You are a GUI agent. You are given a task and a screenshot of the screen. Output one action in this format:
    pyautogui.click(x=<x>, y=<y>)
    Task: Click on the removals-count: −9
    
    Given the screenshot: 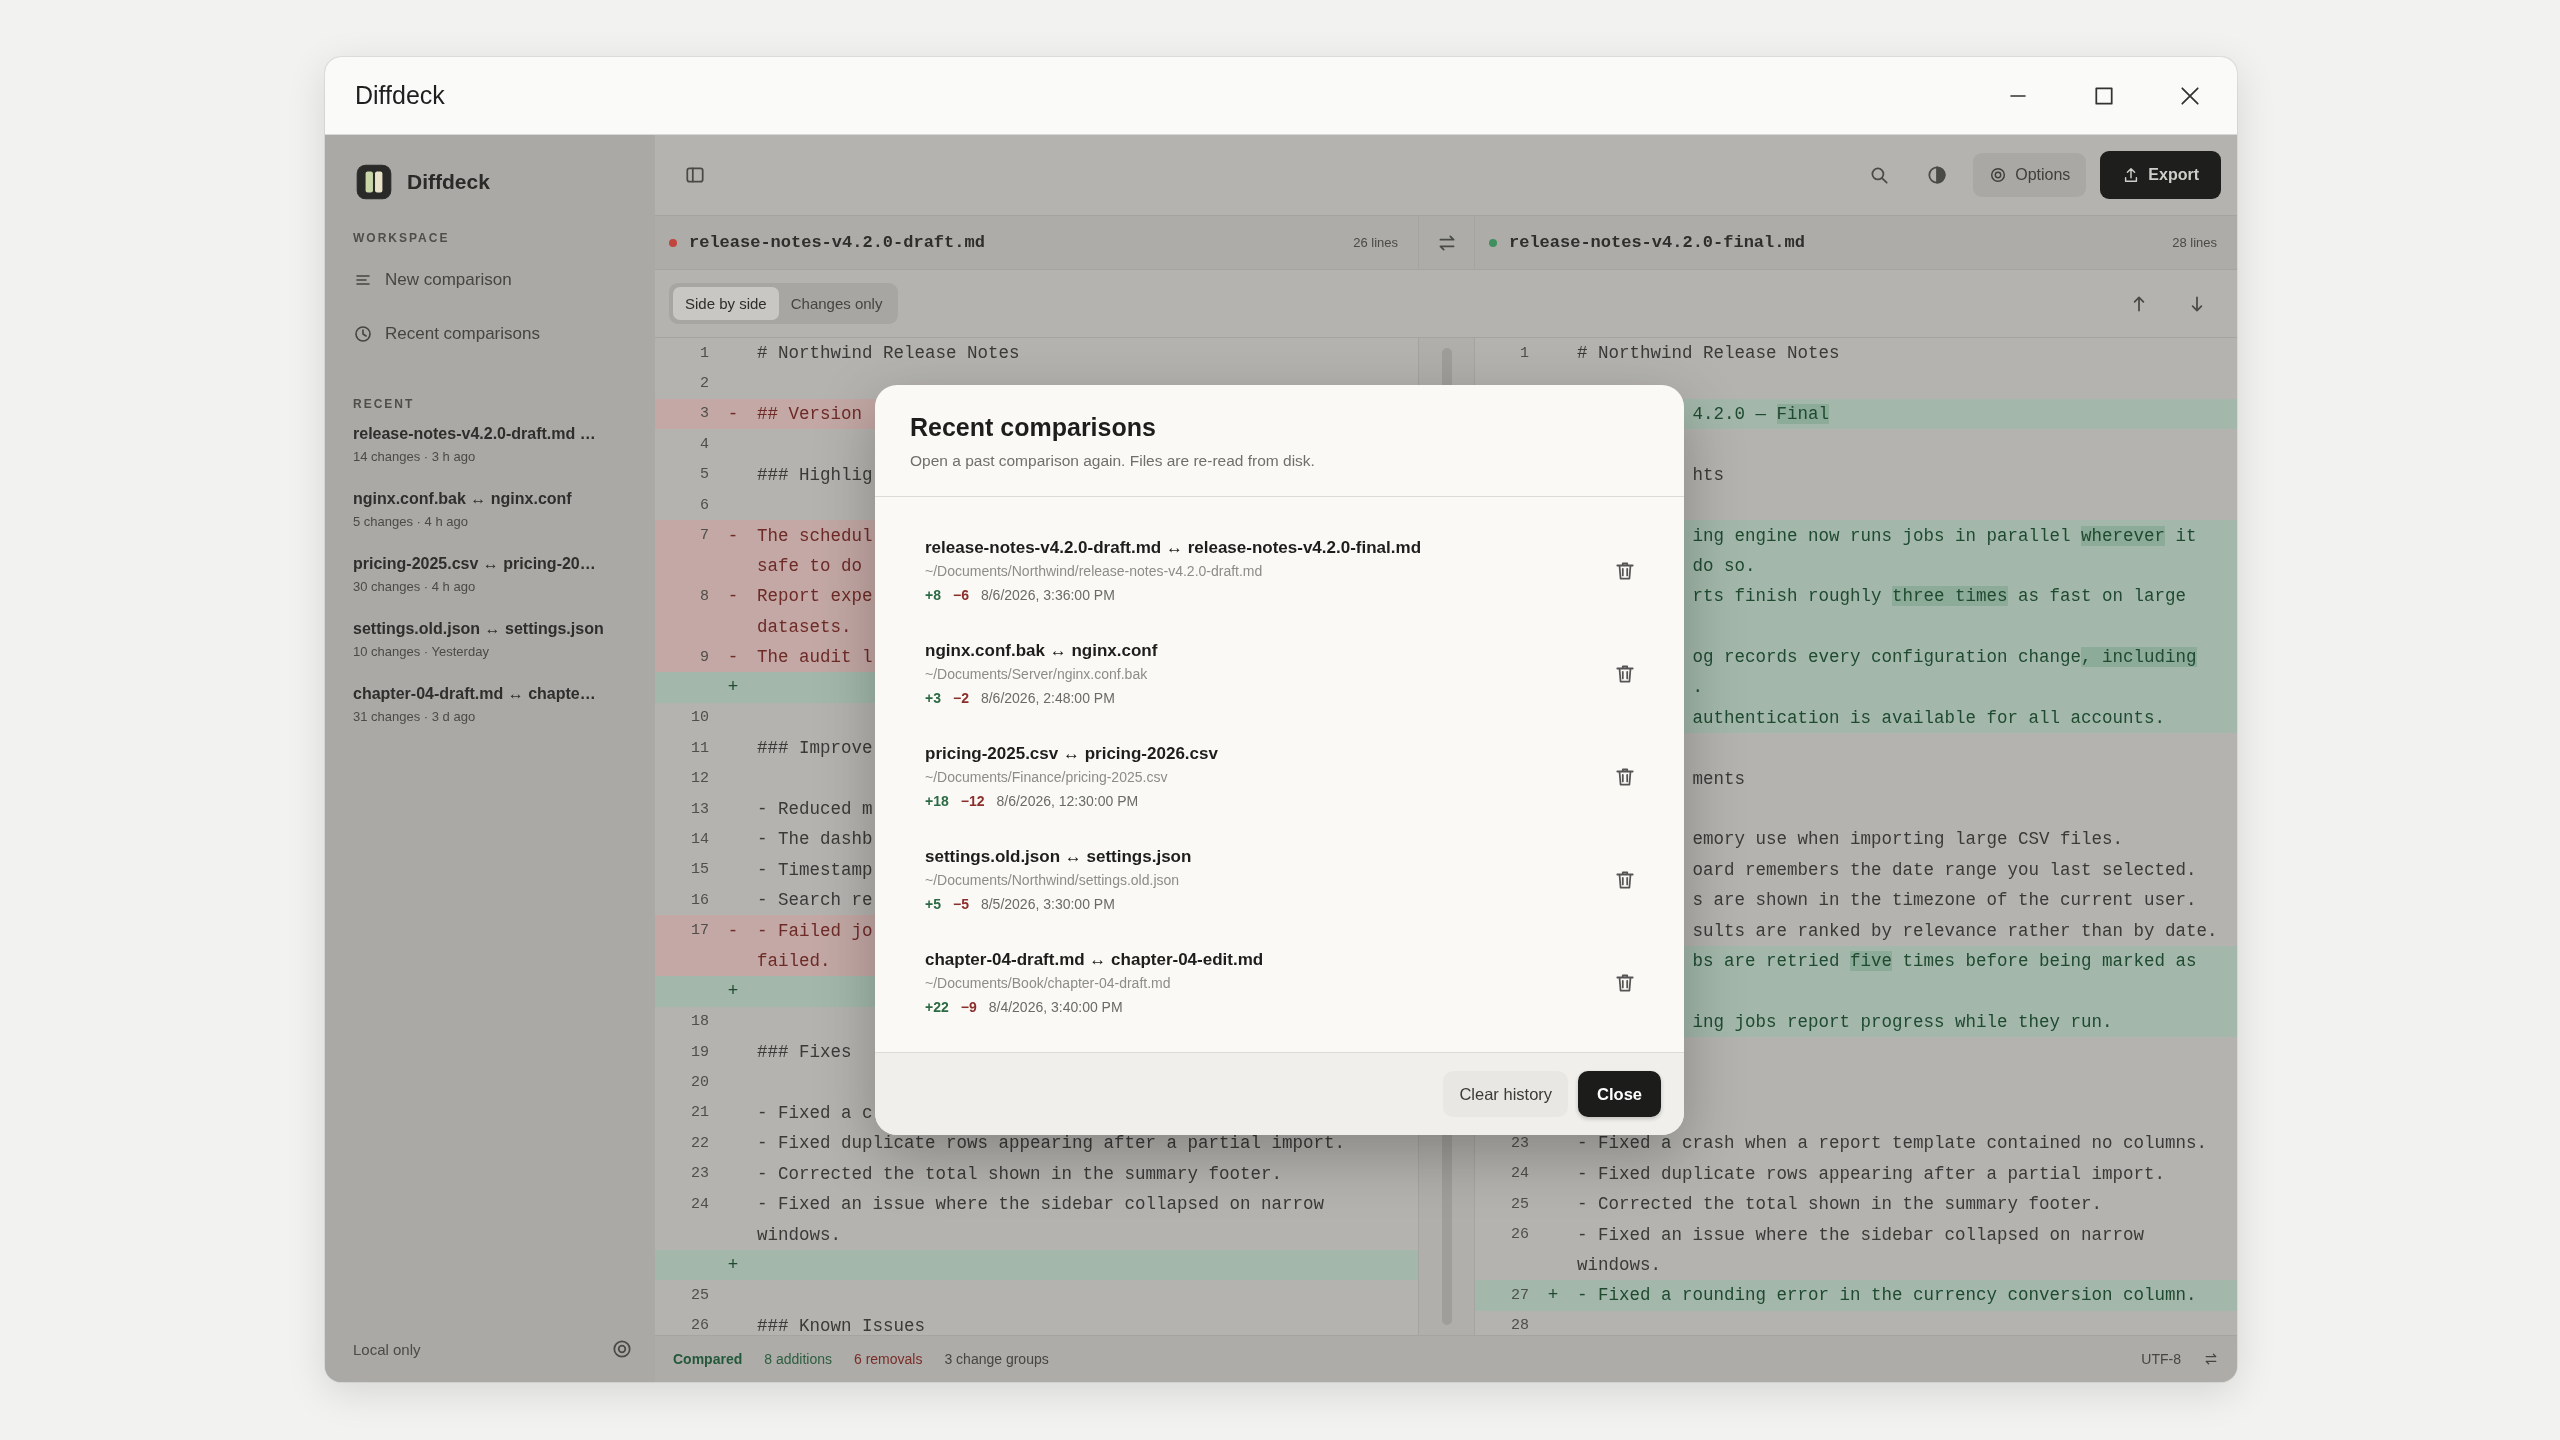 What is the action you would take?
    pyautogui.click(x=968, y=1007)
    